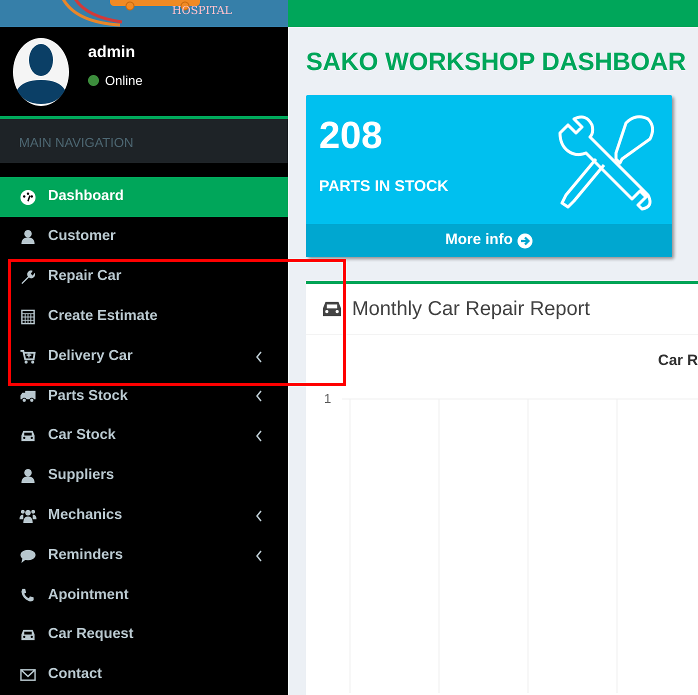  What do you see at coordinates (93, 80) in the screenshot?
I see `status-dot` at bounding box center [93, 80].